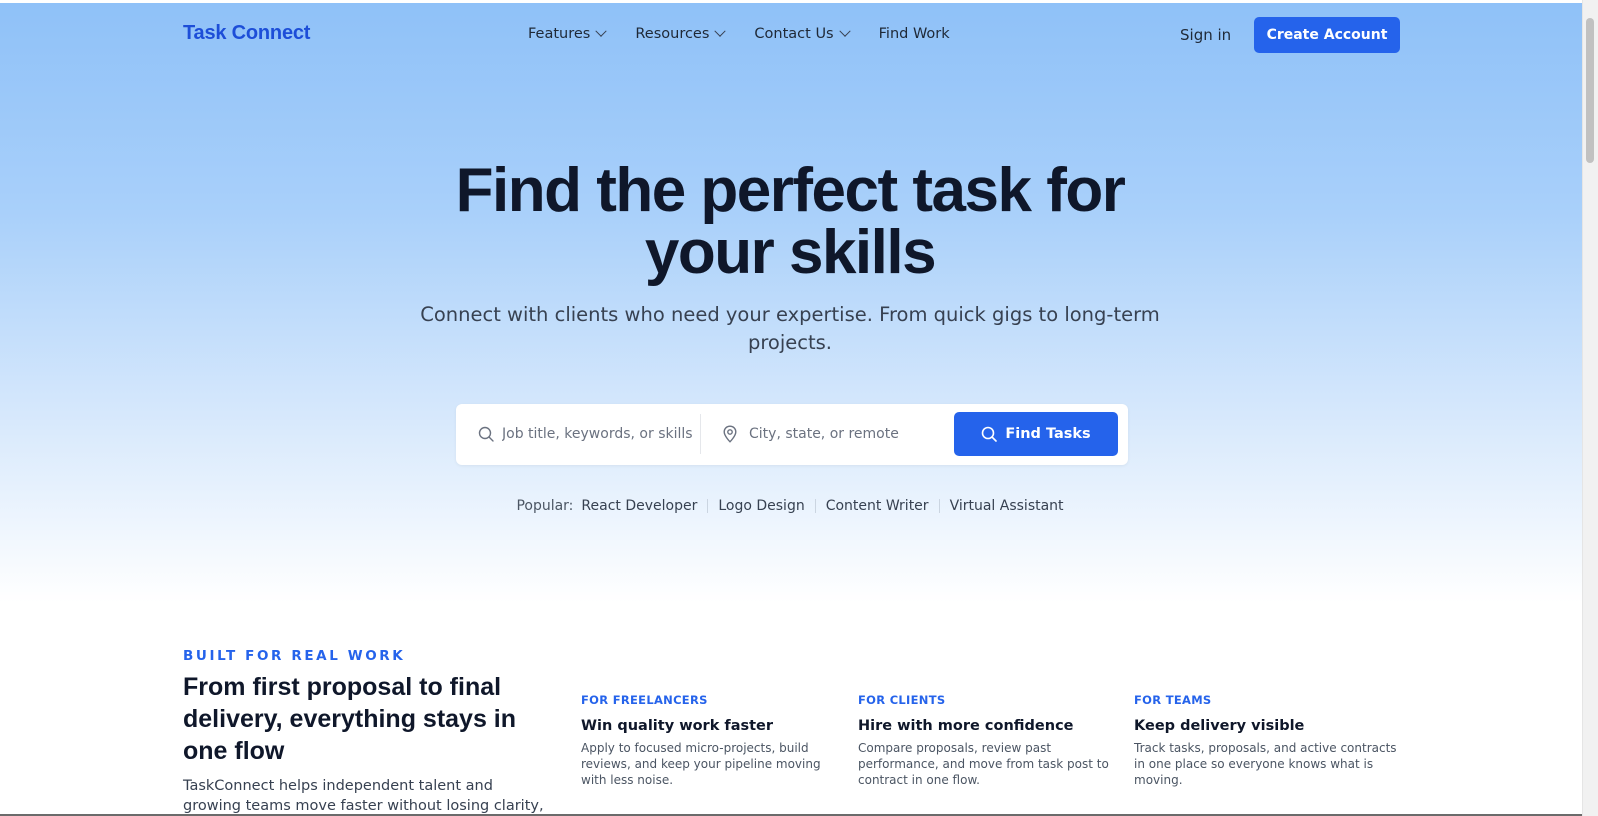 The image size is (1598, 816). I want to click on popular-tag: Content Writer, so click(877, 506).